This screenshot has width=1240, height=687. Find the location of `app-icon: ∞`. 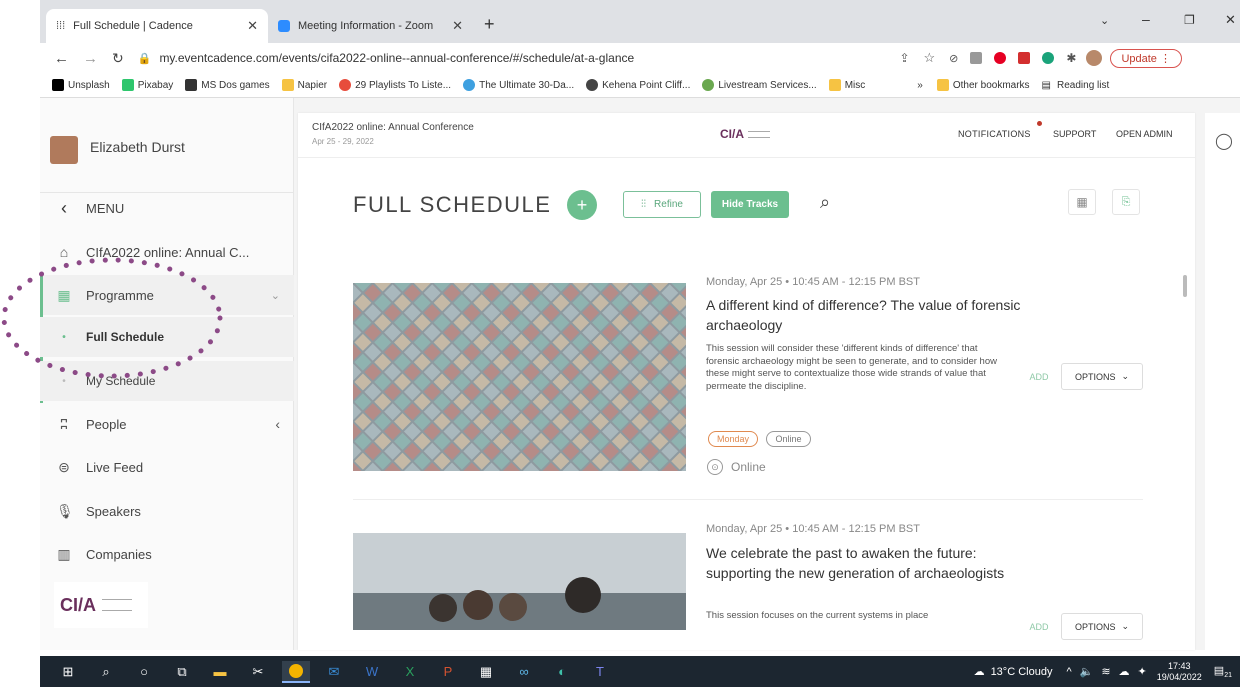

app-icon: ∞ is located at coordinates (524, 672).